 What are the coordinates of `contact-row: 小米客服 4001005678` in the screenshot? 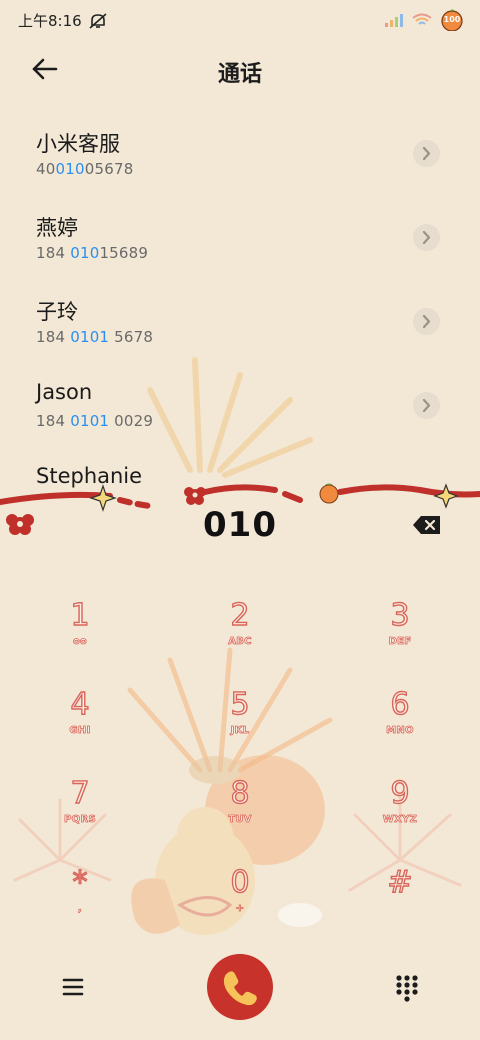 It's located at (240, 158).